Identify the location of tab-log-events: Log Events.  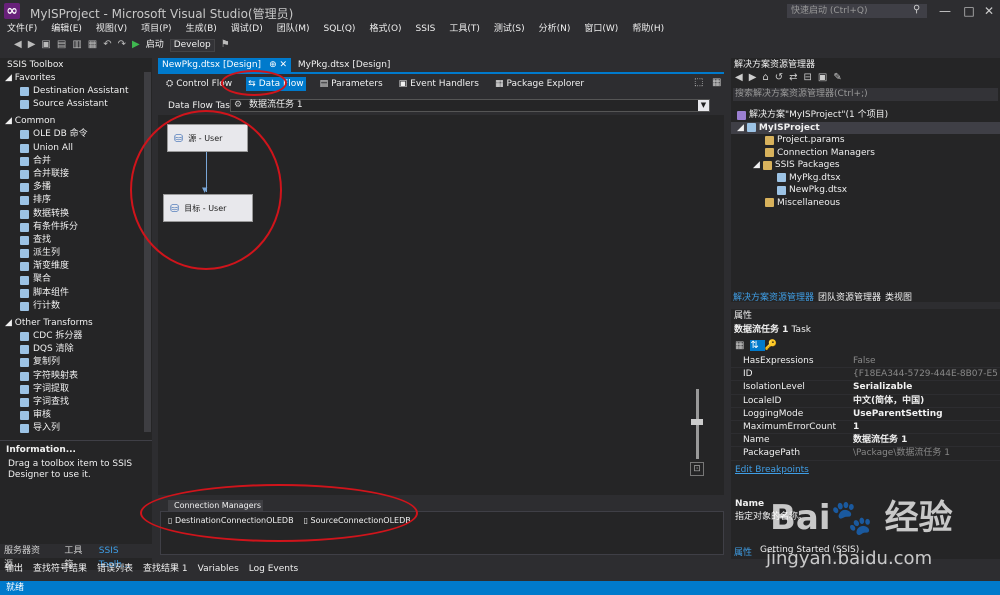
(273, 569).